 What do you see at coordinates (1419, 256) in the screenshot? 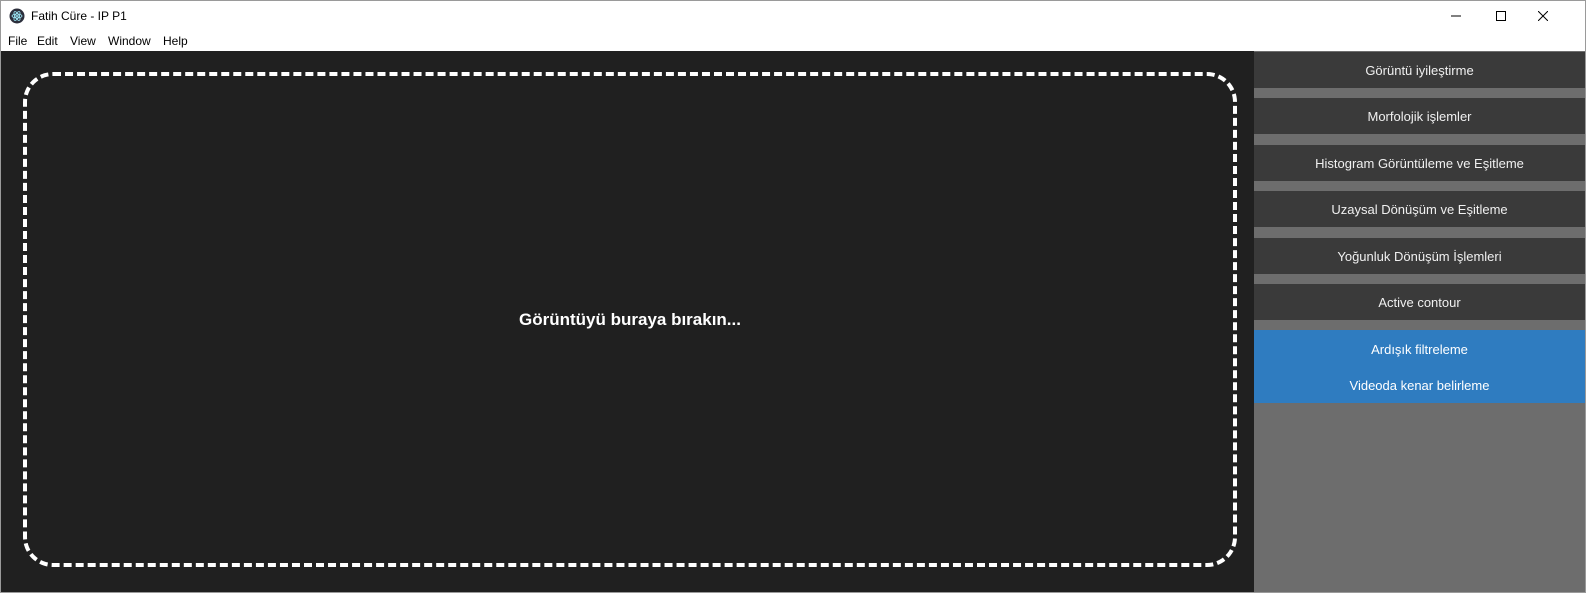
I see `sidebar-item-intensity: Yoğunluk Dönüşüm İşlemleri` at bounding box center [1419, 256].